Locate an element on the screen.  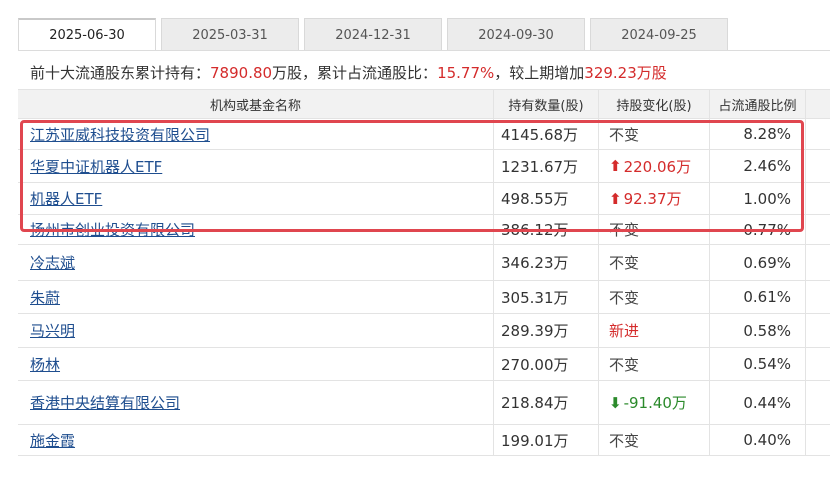
cell-holding: 270.00万 is located at coordinates (546, 364).